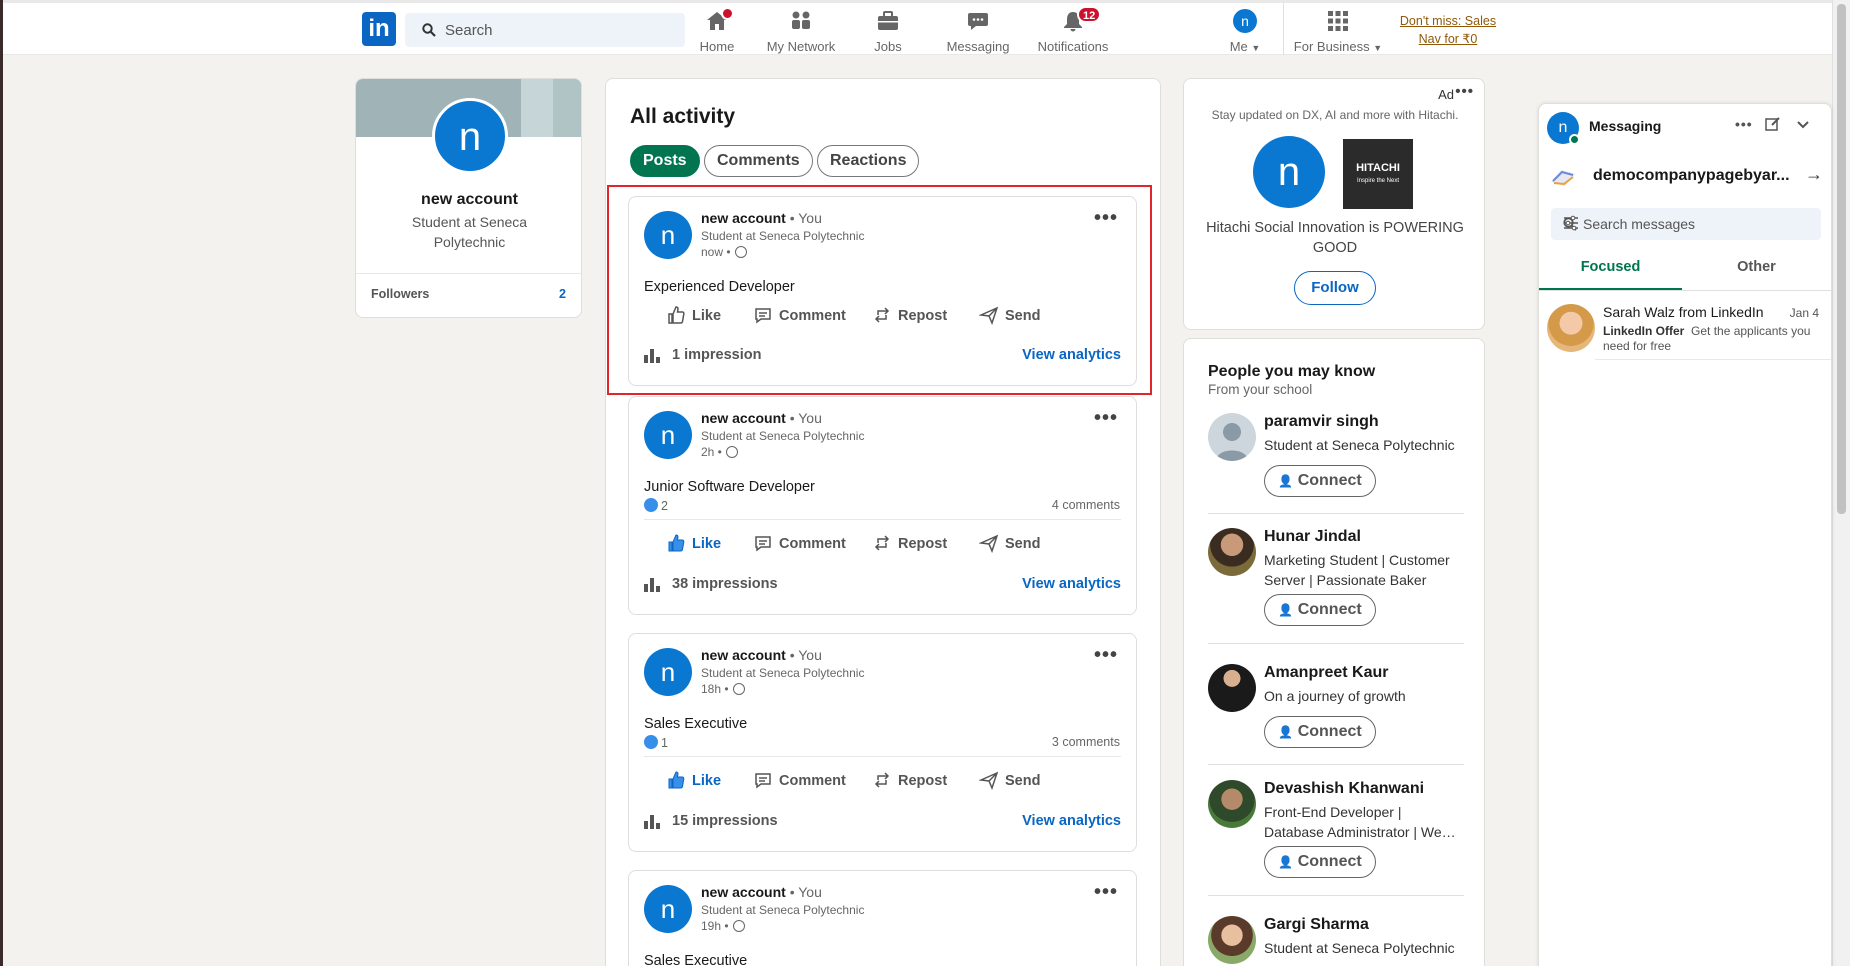  I want to click on nav-my-network: My Network, so click(801, 31).